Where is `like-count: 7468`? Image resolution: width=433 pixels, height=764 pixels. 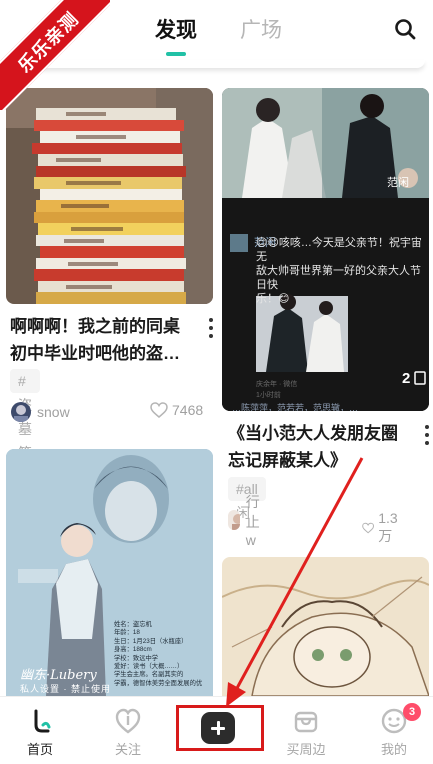 like-count: 7468 is located at coordinates (176, 410).